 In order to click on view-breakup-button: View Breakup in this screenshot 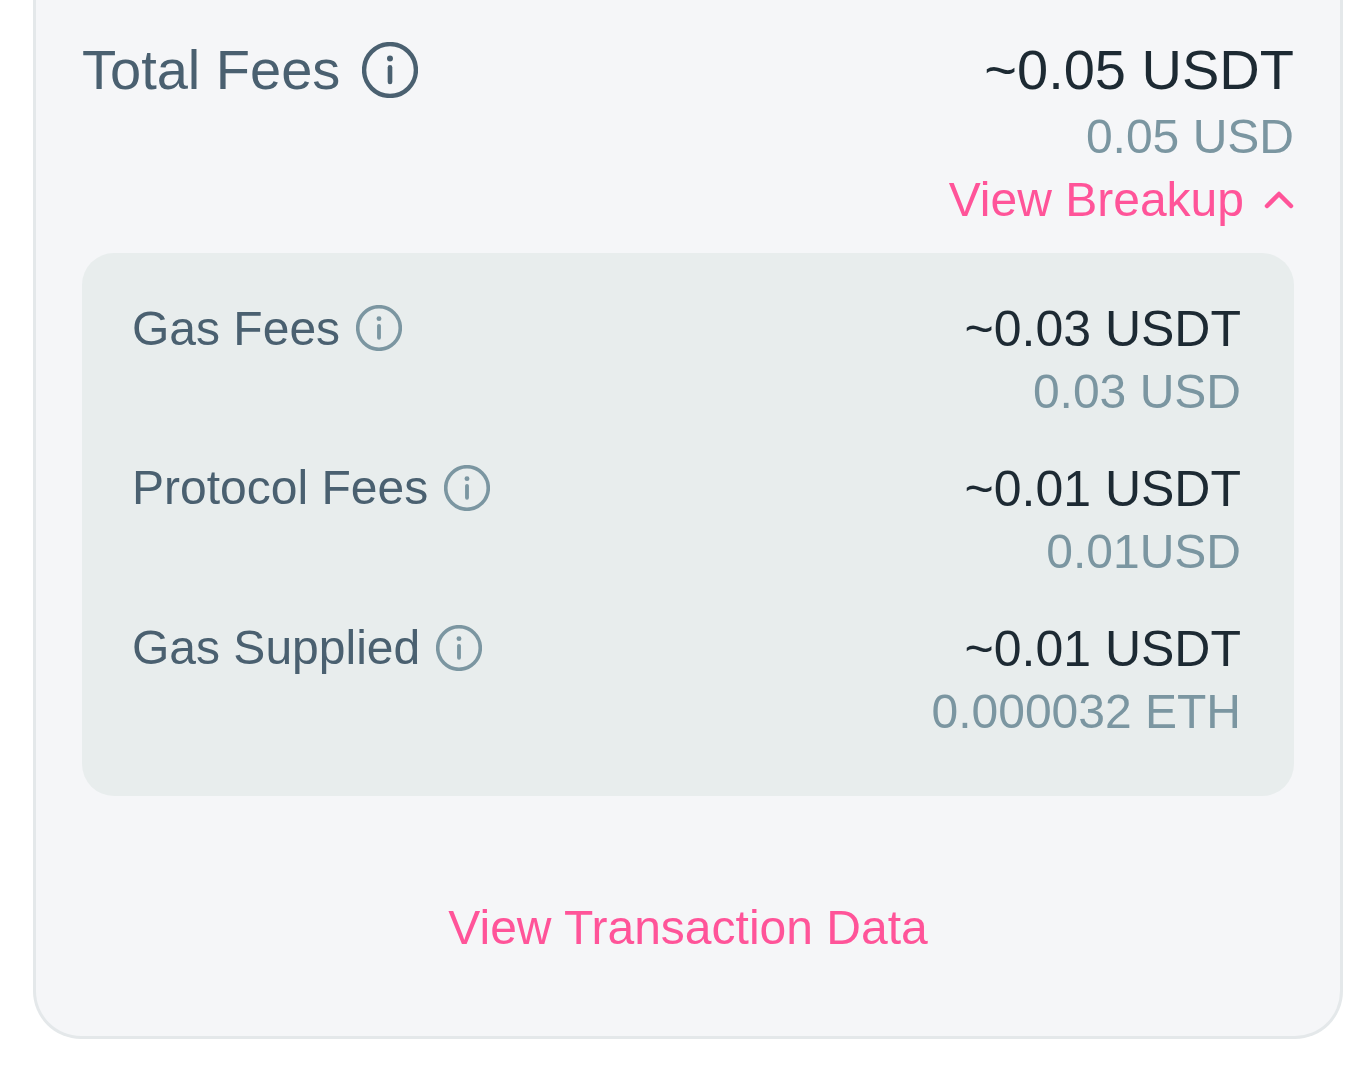, I will do `click(1121, 199)`.